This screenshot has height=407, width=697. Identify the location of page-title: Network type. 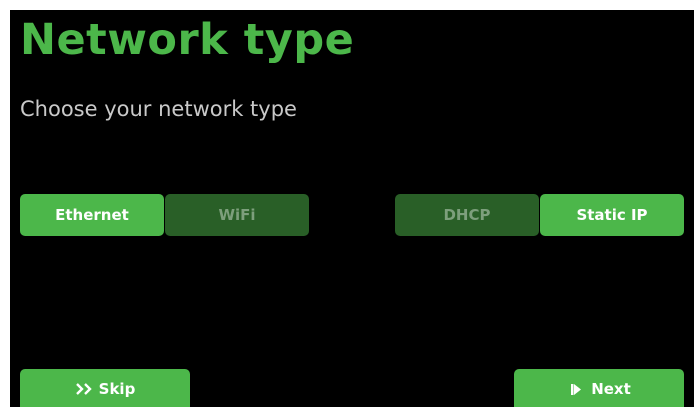
(187, 40).